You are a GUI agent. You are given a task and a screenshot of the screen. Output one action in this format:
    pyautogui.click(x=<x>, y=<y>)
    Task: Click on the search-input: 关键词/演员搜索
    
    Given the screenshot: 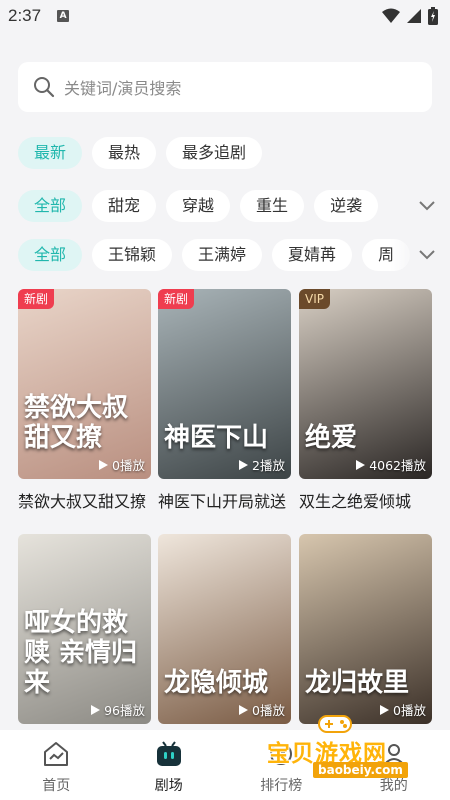 What is the action you would take?
    pyautogui.click(x=225, y=87)
    